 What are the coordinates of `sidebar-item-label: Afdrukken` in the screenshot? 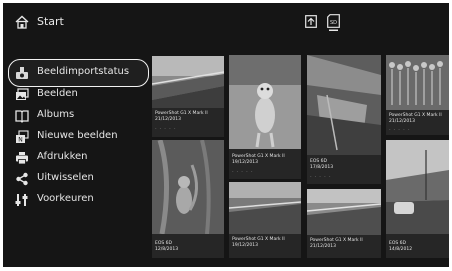 It's located at (62, 156).